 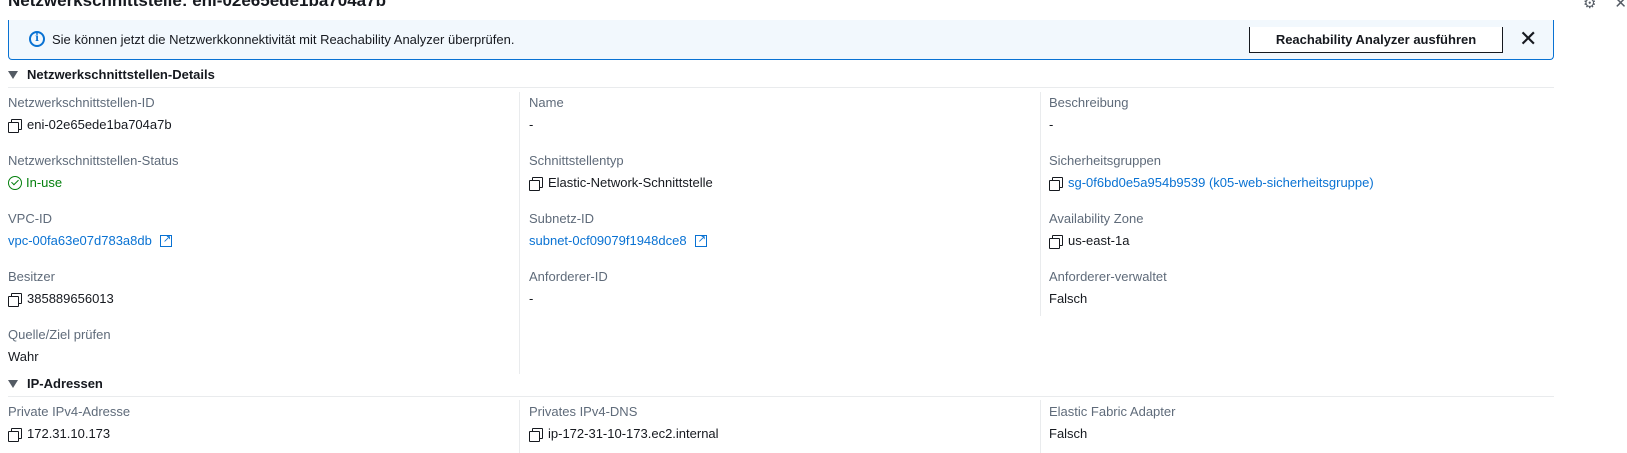 What do you see at coordinates (531, 298) in the screenshot?
I see `requester-id-value: -` at bounding box center [531, 298].